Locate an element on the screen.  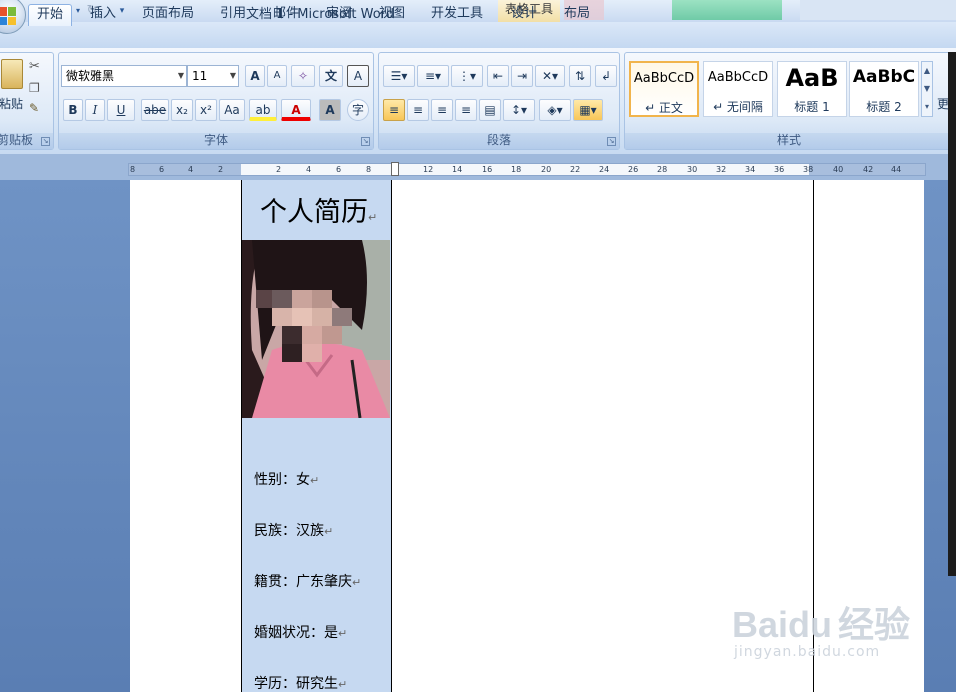
field-education: 学历：研究生↵ is located at coordinates (300, 682).